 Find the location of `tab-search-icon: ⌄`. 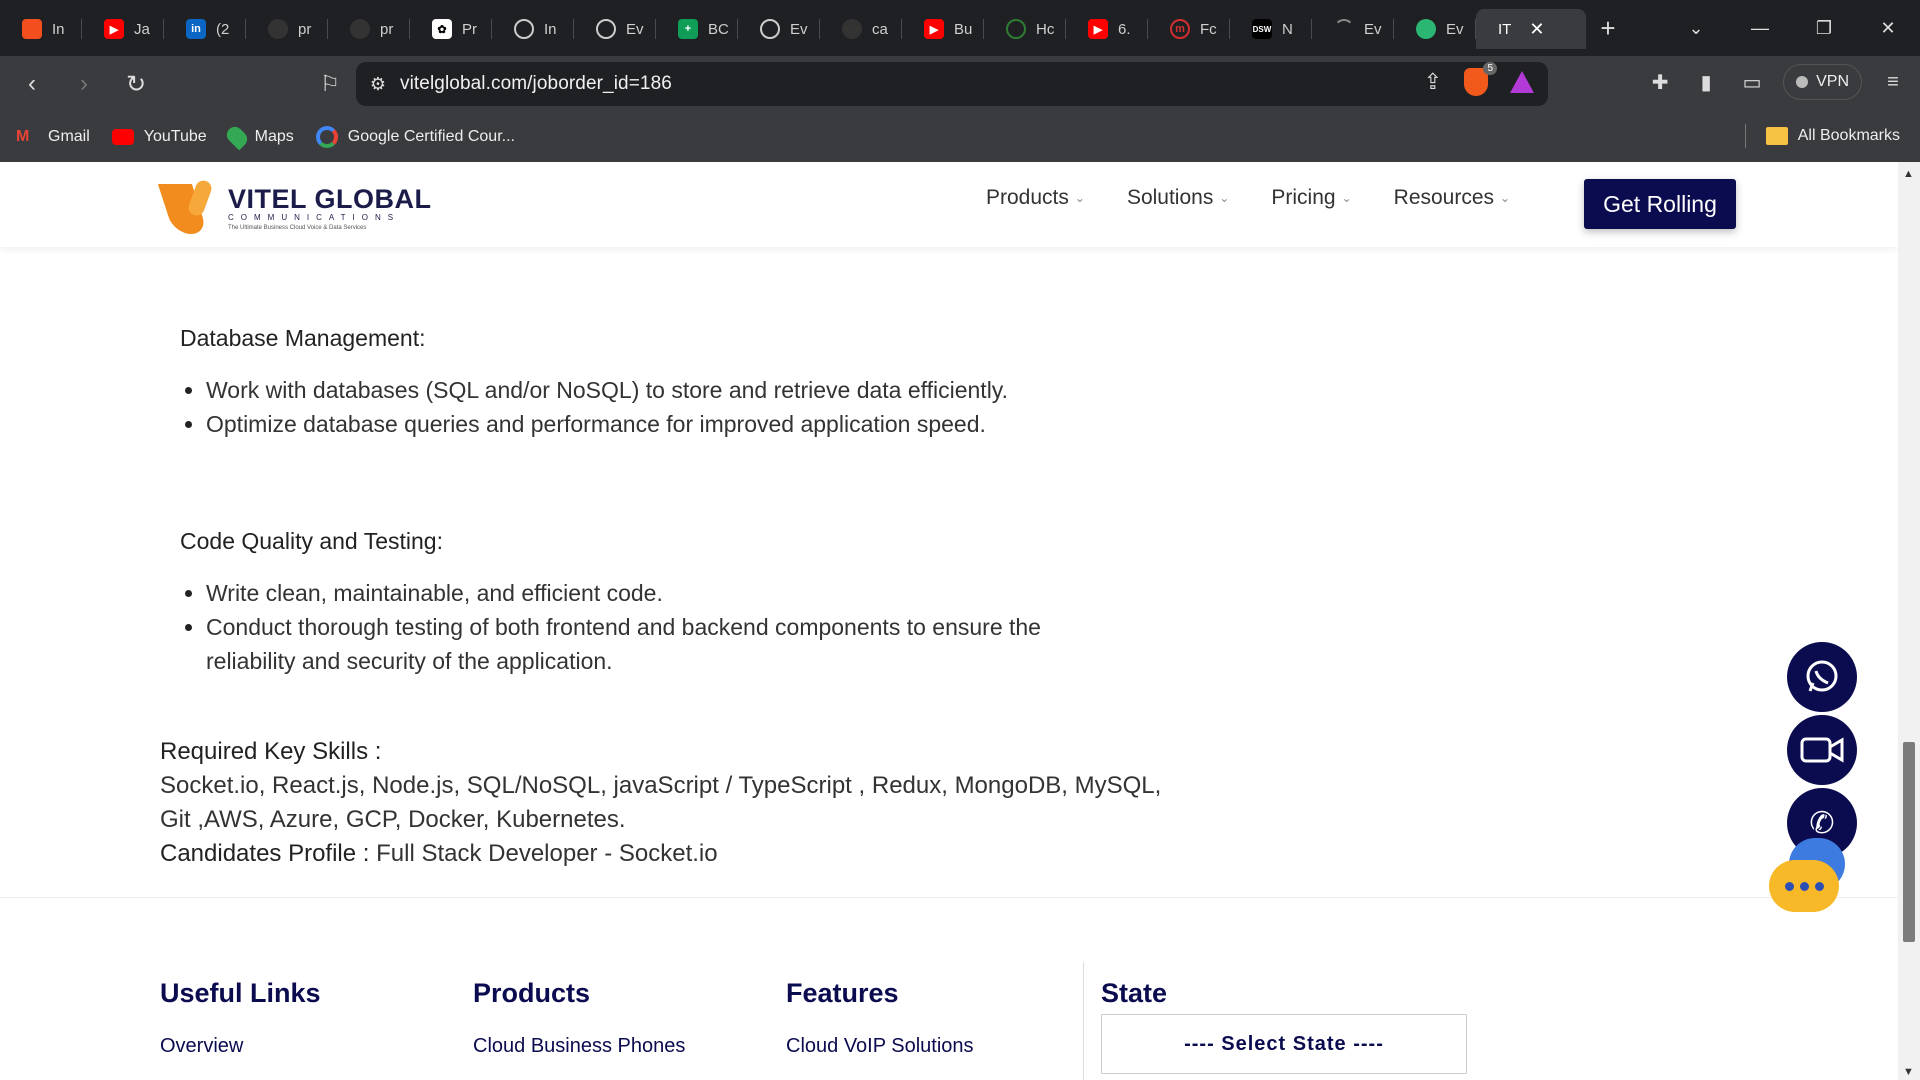

tab-search-icon: ⌄ is located at coordinates (1696, 28).